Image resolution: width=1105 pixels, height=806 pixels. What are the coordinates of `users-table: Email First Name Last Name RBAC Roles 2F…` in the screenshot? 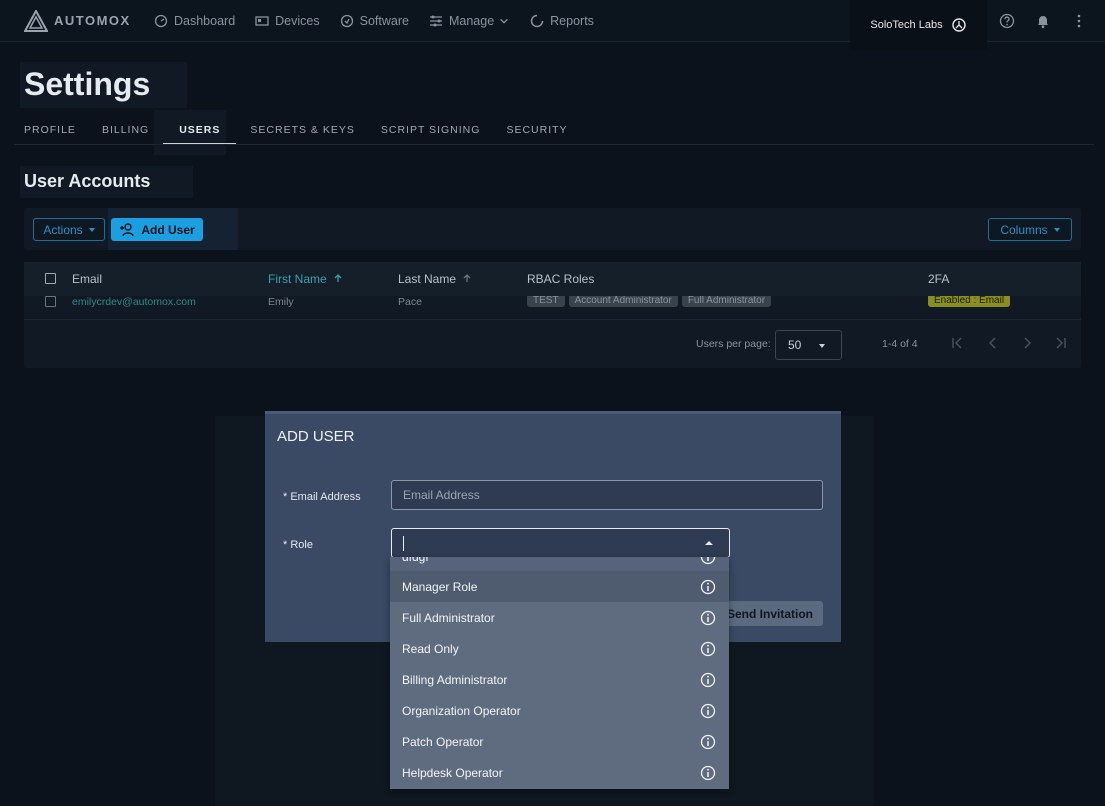 It's located at (552, 315).